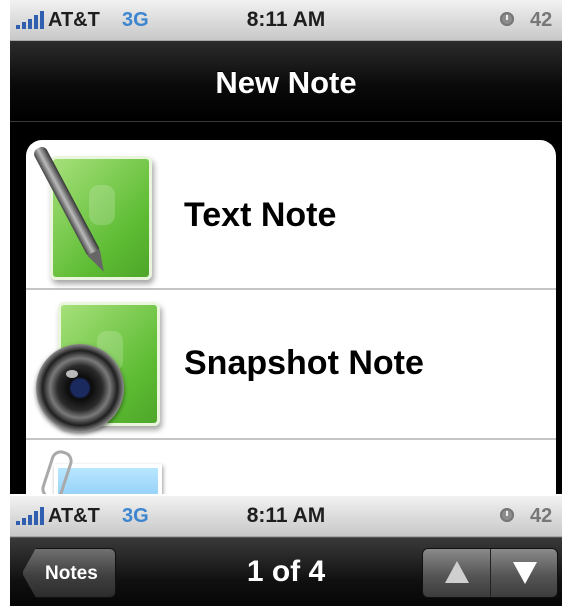 Image resolution: width=562 pixels, height=606 pixels. Describe the element at coordinates (260, 215) in the screenshot. I see `list-item-label: Text Note` at that location.